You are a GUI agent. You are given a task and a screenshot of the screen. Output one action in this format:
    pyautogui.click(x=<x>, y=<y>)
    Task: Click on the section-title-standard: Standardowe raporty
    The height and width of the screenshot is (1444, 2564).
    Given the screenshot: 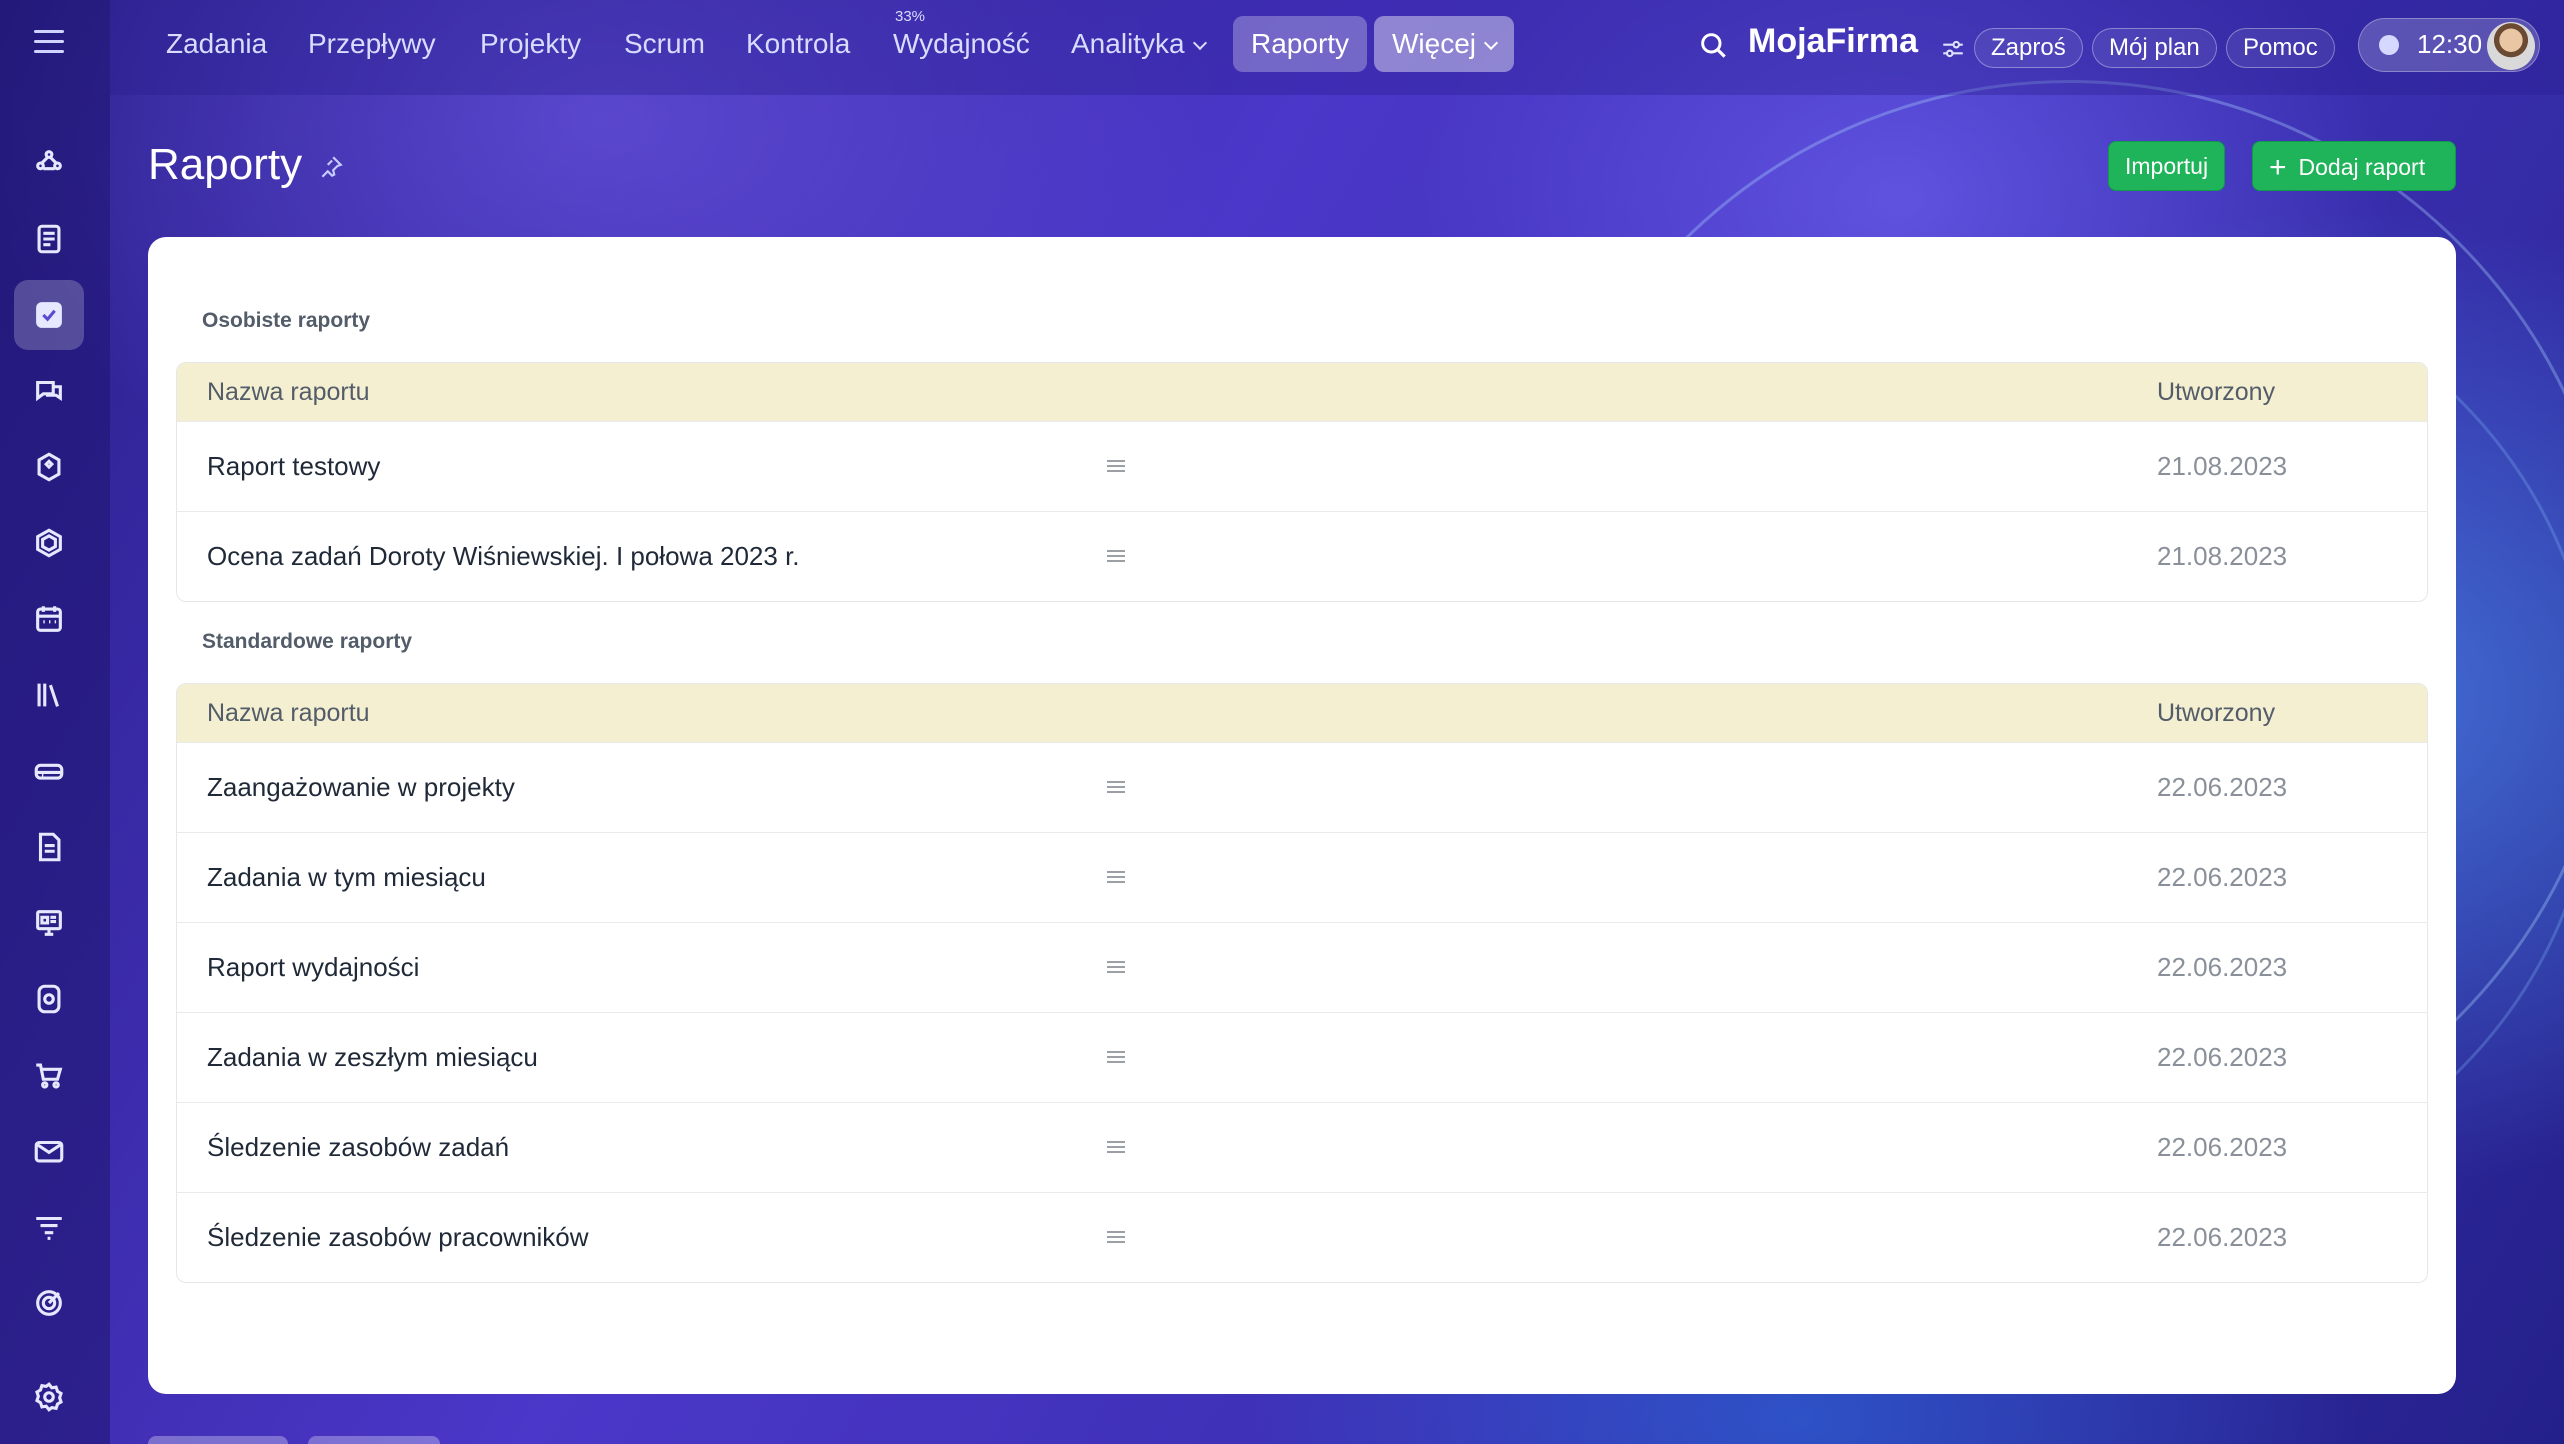 What is the action you would take?
    pyautogui.click(x=307, y=641)
    